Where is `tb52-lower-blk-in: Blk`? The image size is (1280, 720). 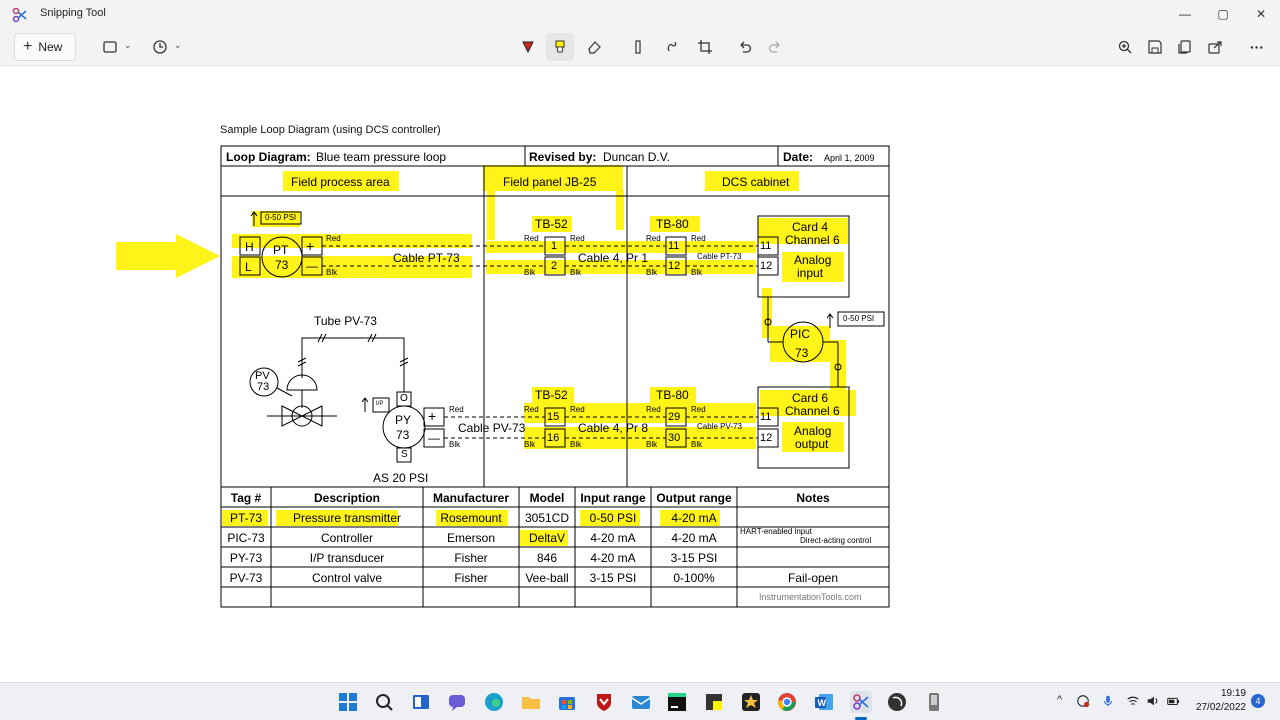 tb52-lower-blk-in: Blk is located at coordinates (530, 444).